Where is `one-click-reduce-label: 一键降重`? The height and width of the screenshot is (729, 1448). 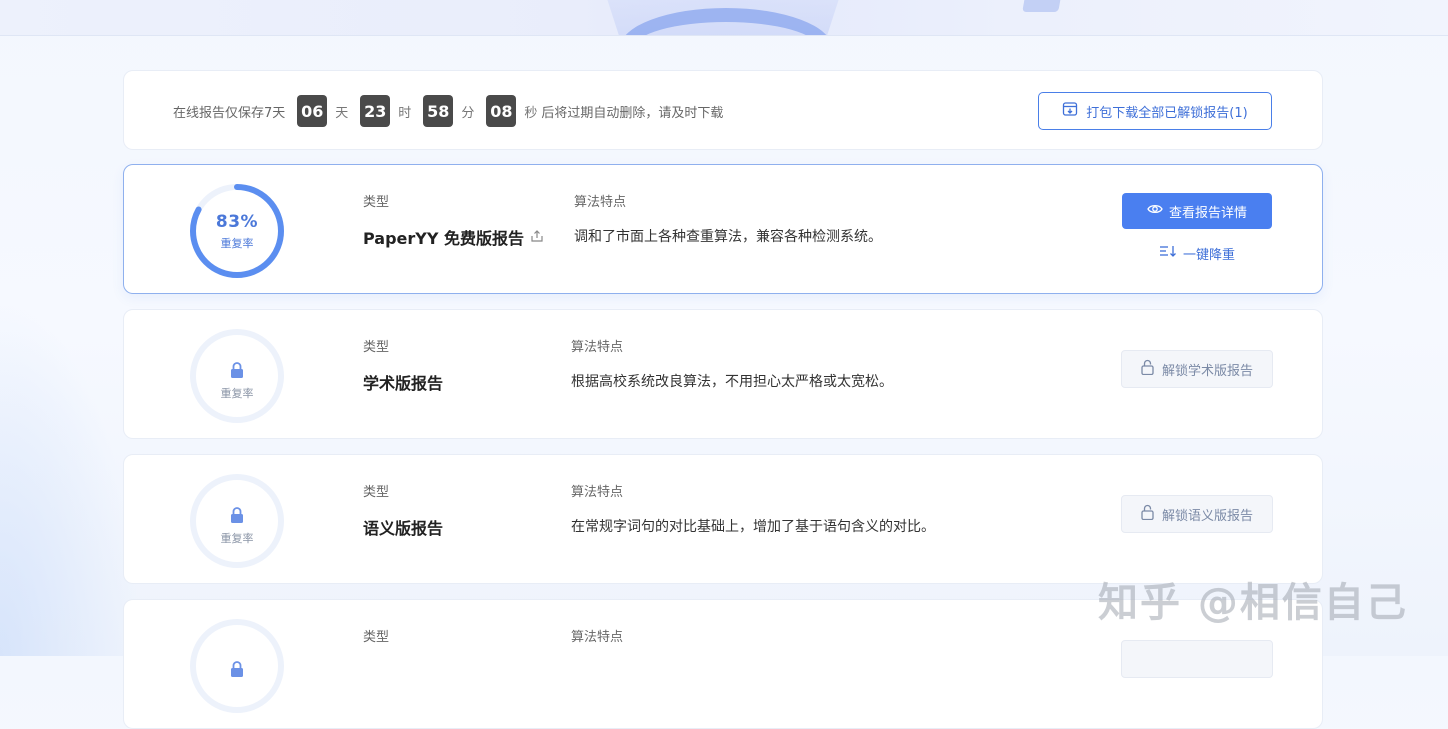
one-click-reduce-label: 一键降重 is located at coordinates (1208, 255).